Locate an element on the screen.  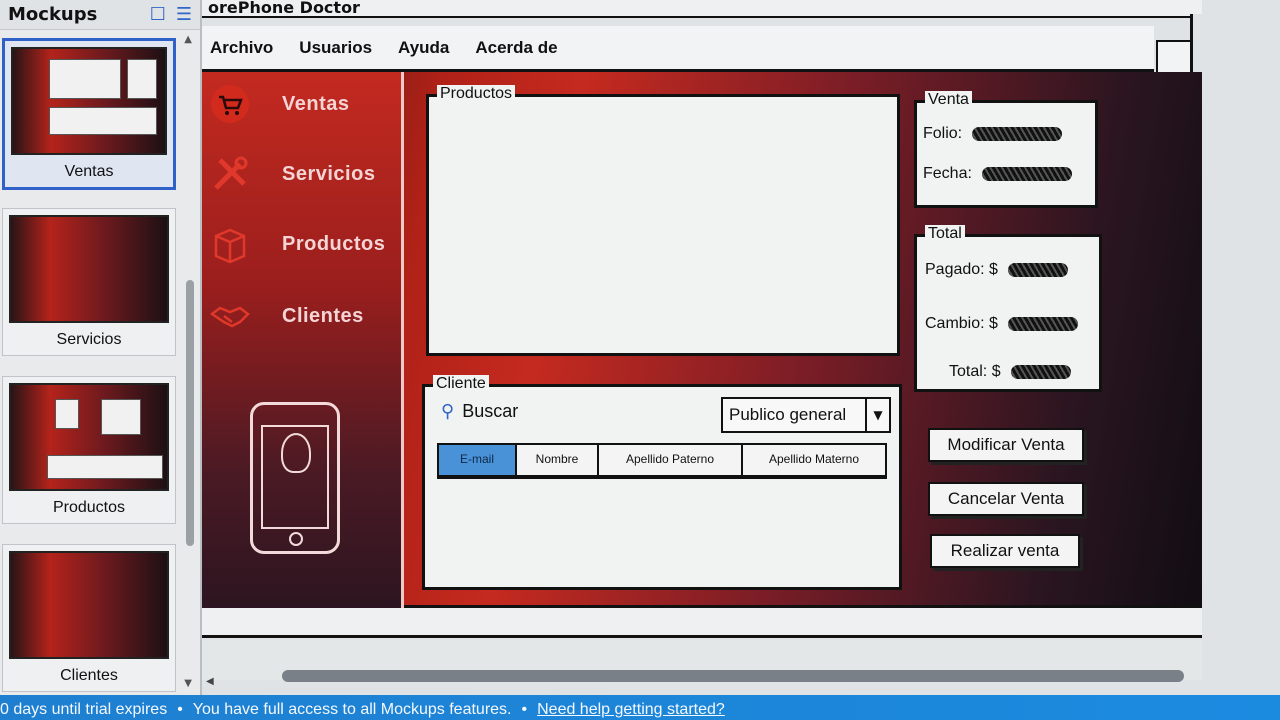
scroll-down-icon: ▼ is located at coordinates (188, 683).